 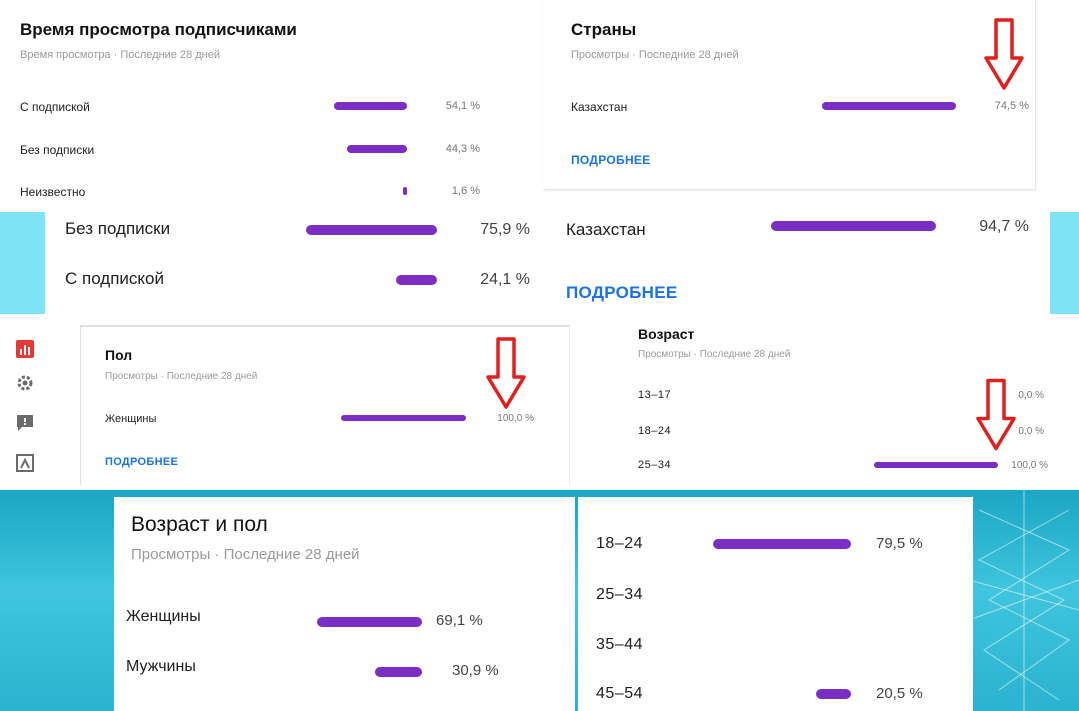 I want to click on row-label: Мужчины, so click(x=161, y=666).